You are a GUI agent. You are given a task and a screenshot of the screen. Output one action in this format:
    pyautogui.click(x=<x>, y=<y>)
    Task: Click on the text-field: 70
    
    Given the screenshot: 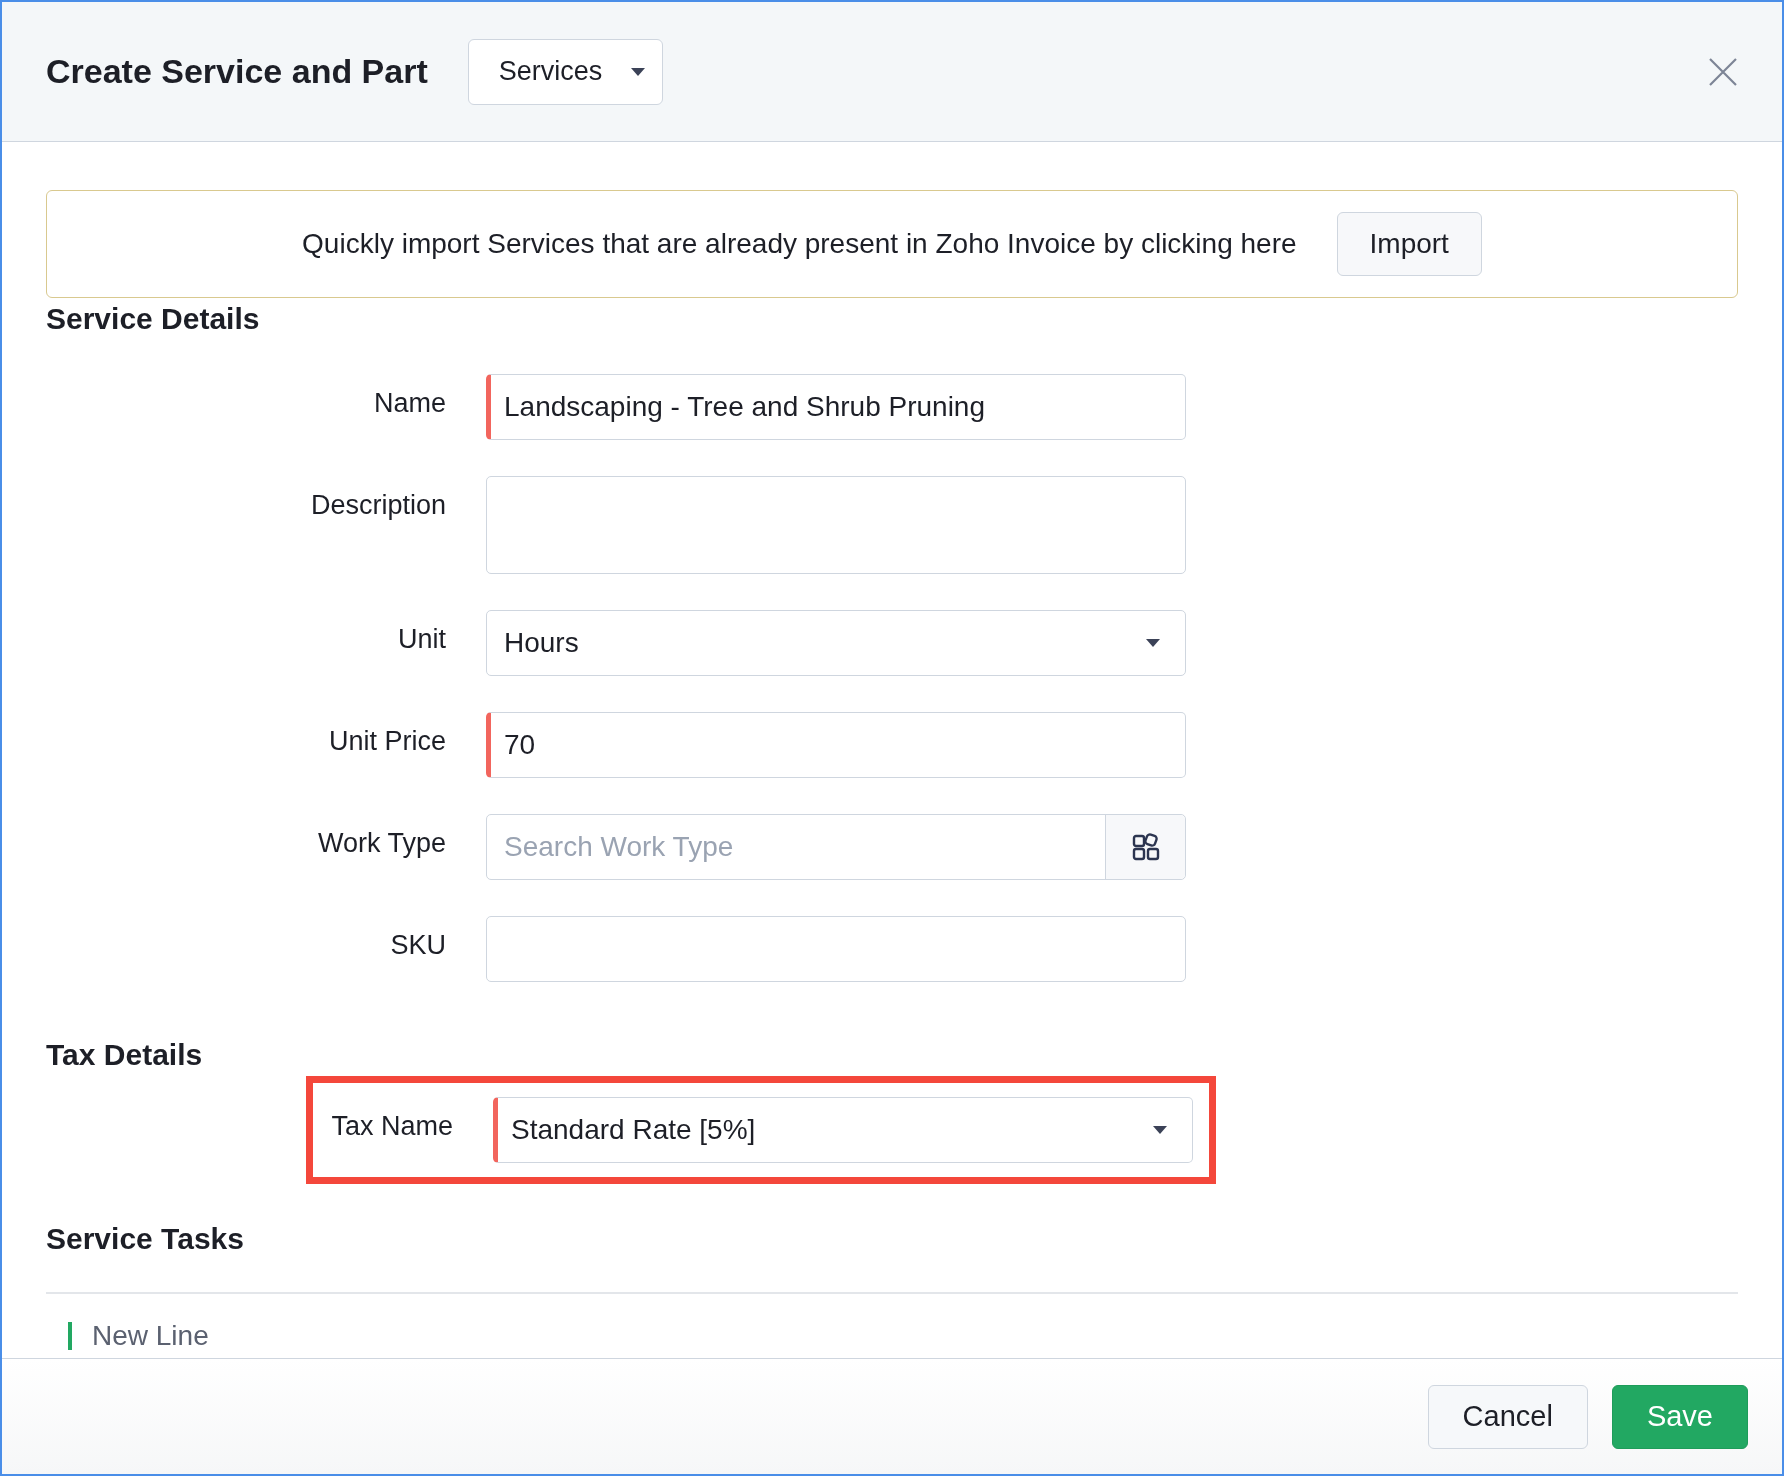 What is the action you would take?
    pyautogui.click(x=836, y=745)
    